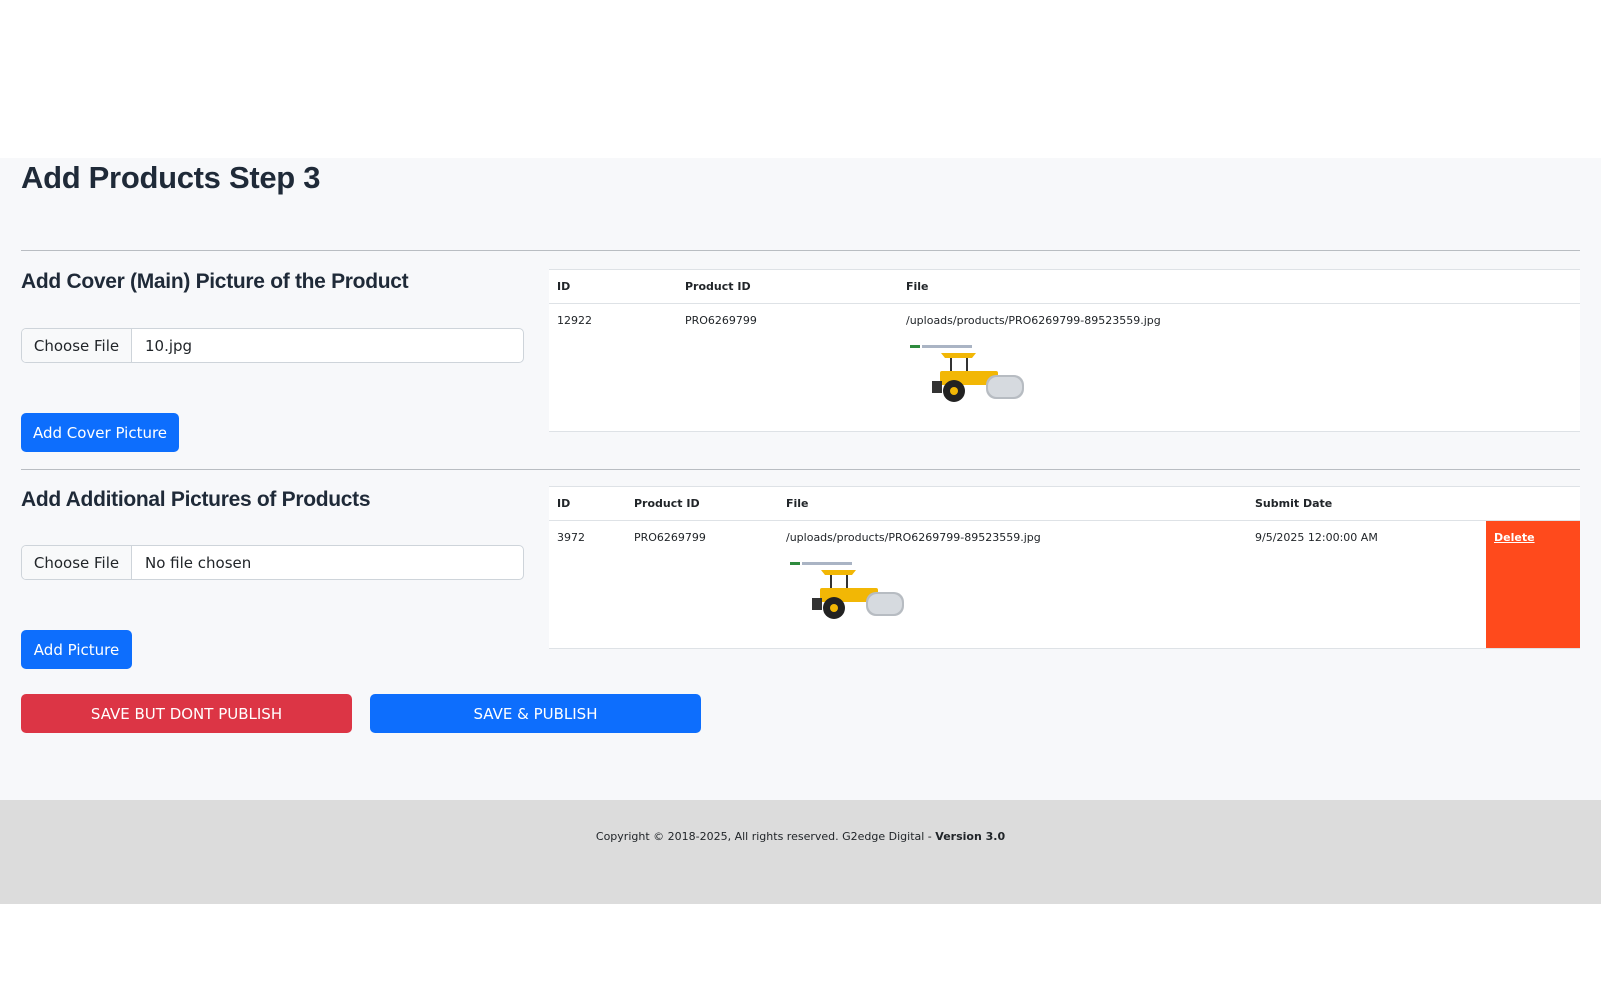 Image resolution: width=1601 pixels, height=984 pixels. What do you see at coordinates (198, 562) in the screenshot?
I see `additional-file-name: No file chosen` at bounding box center [198, 562].